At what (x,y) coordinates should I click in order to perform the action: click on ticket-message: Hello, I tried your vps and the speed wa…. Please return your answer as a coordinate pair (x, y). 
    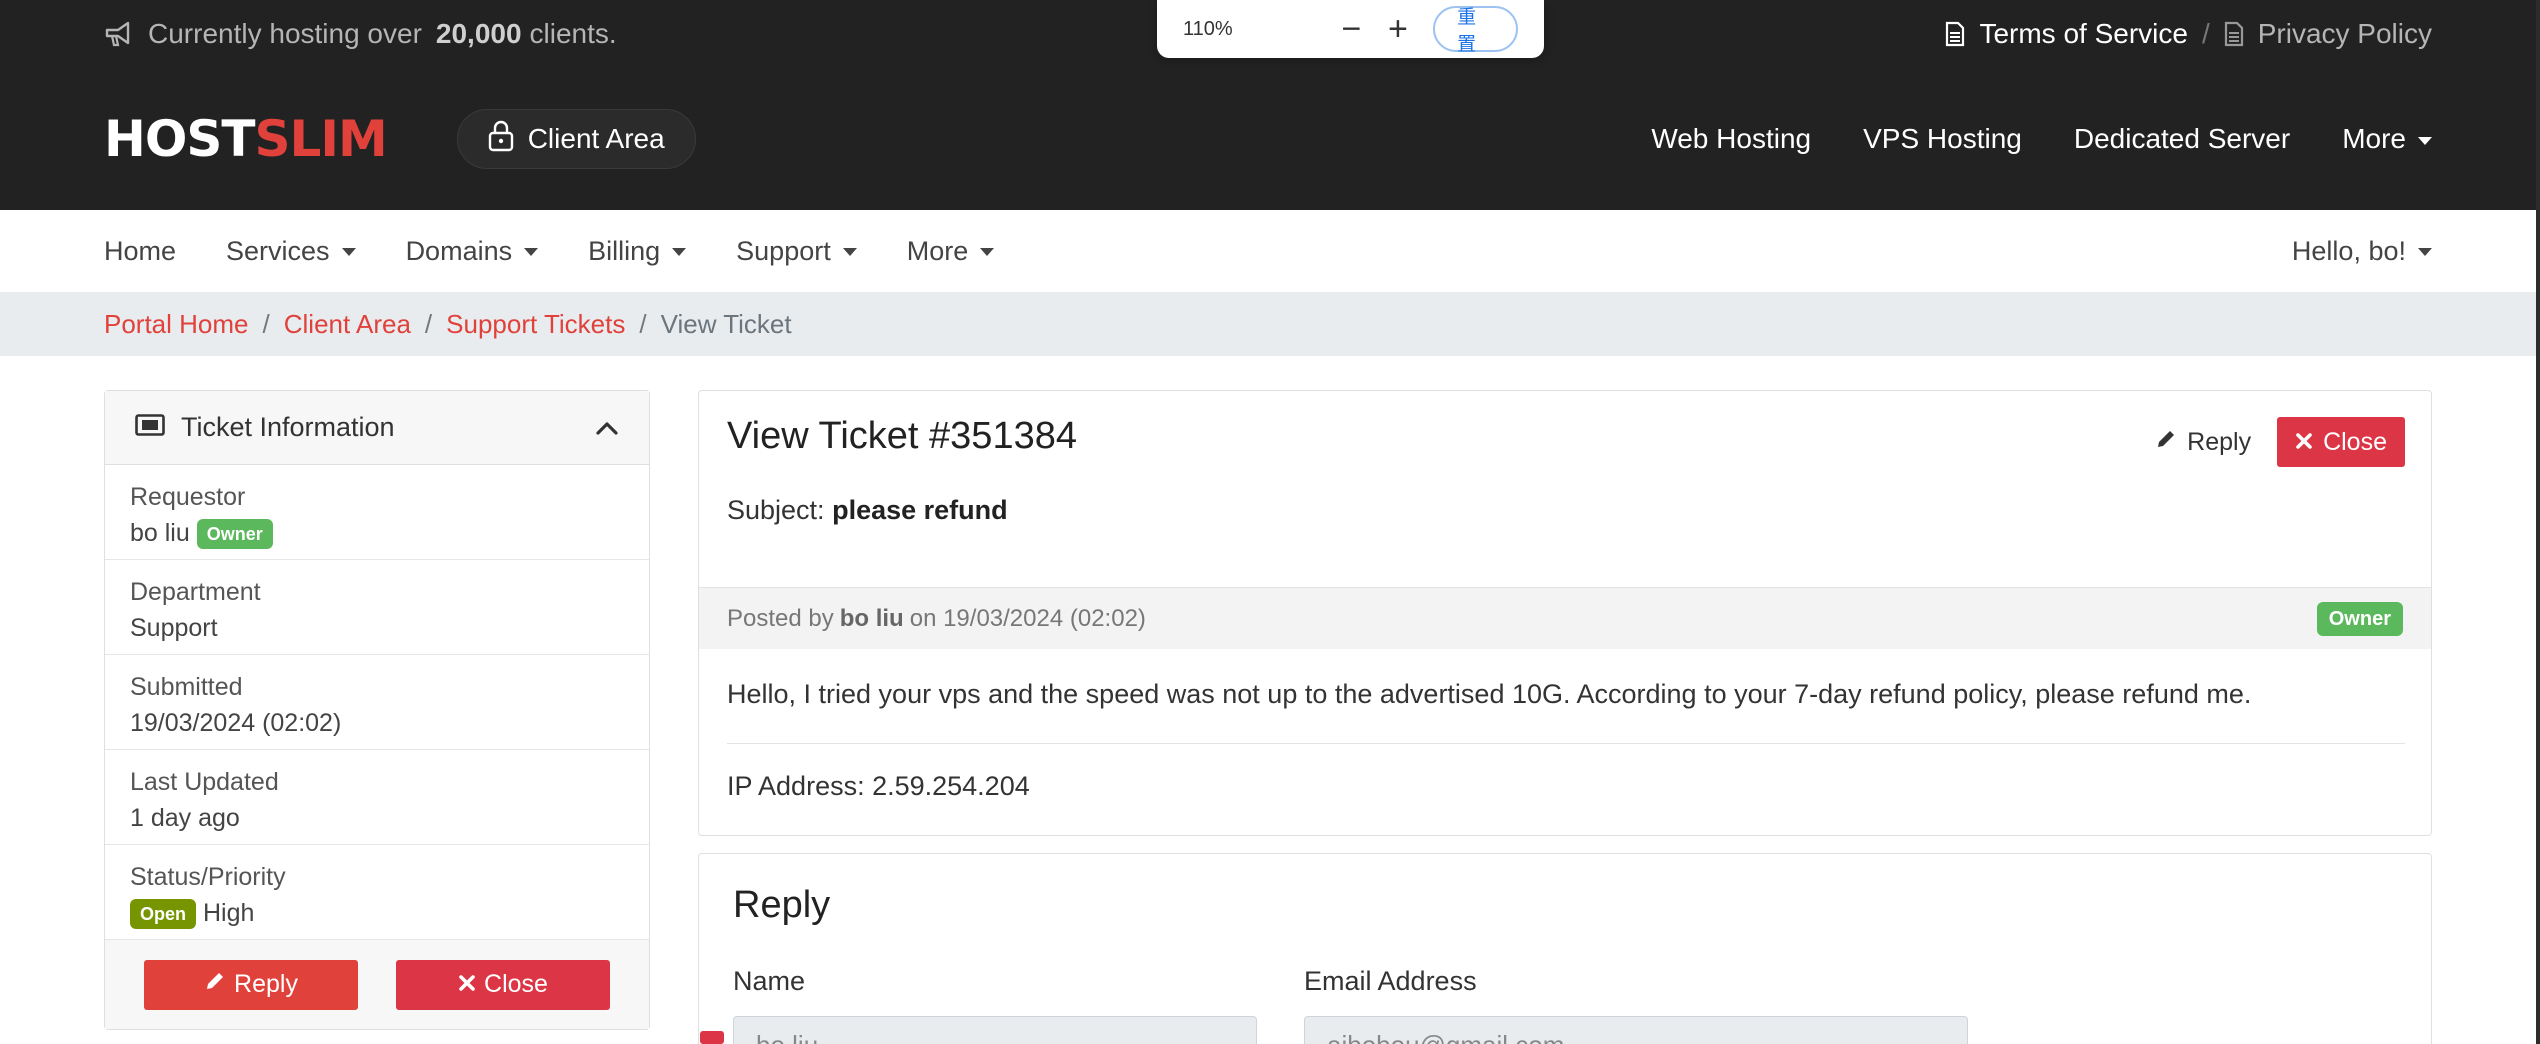
    Looking at the image, I should click on (1489, 694).